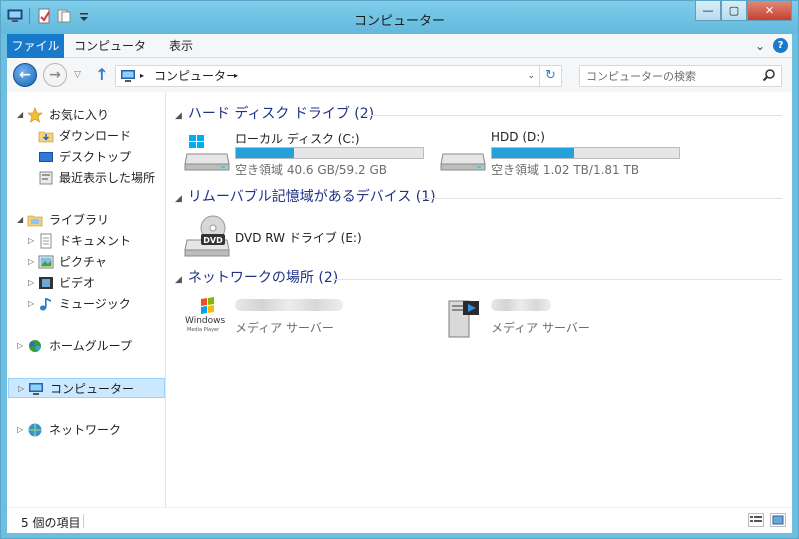 The image size is (799, 539). Describe the element at coordinates (46, 283) in the screenshot. I see `videos-icon` at that location.